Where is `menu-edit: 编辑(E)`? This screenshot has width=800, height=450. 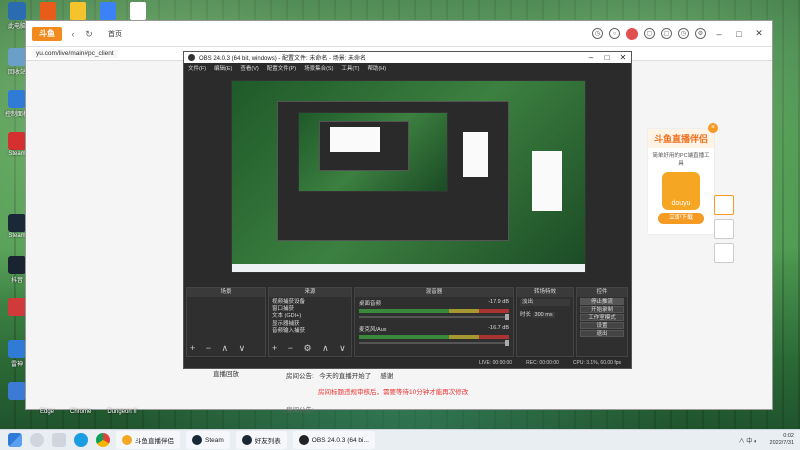
menu-edit: 编辑(E) is located at coordinates (223, 68).